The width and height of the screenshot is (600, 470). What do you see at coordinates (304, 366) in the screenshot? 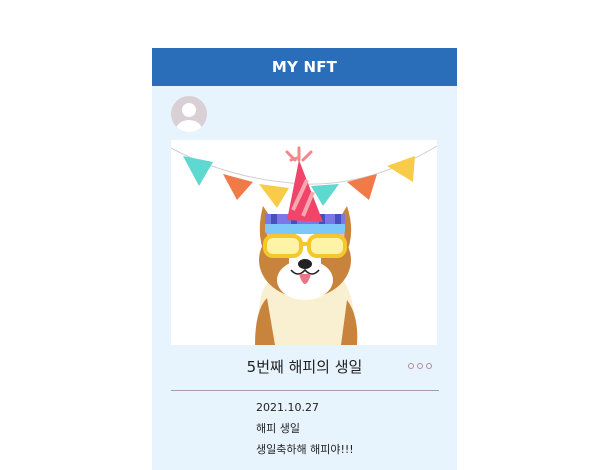
I see `nft-title-row: 5번째 해피의 생일` at bounding box center [304, 366].